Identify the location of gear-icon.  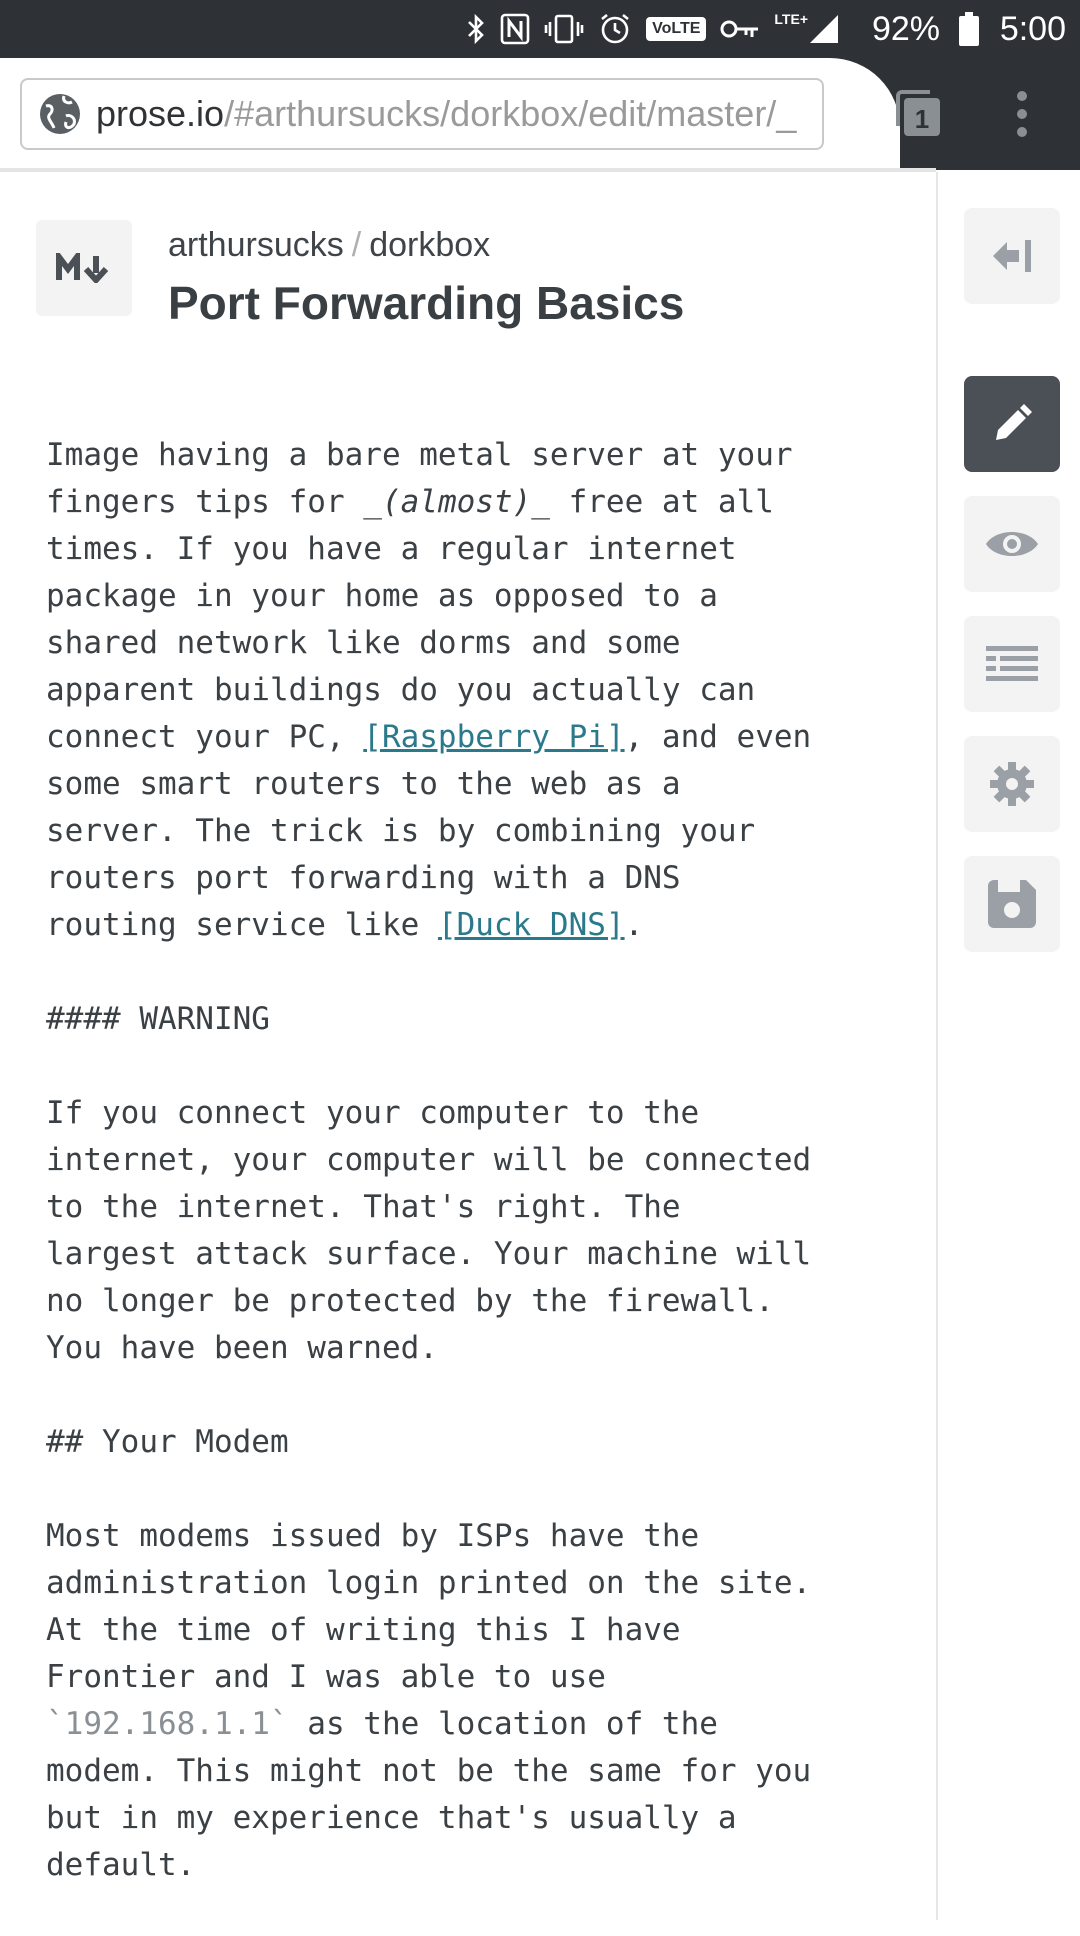
(1012, 784).